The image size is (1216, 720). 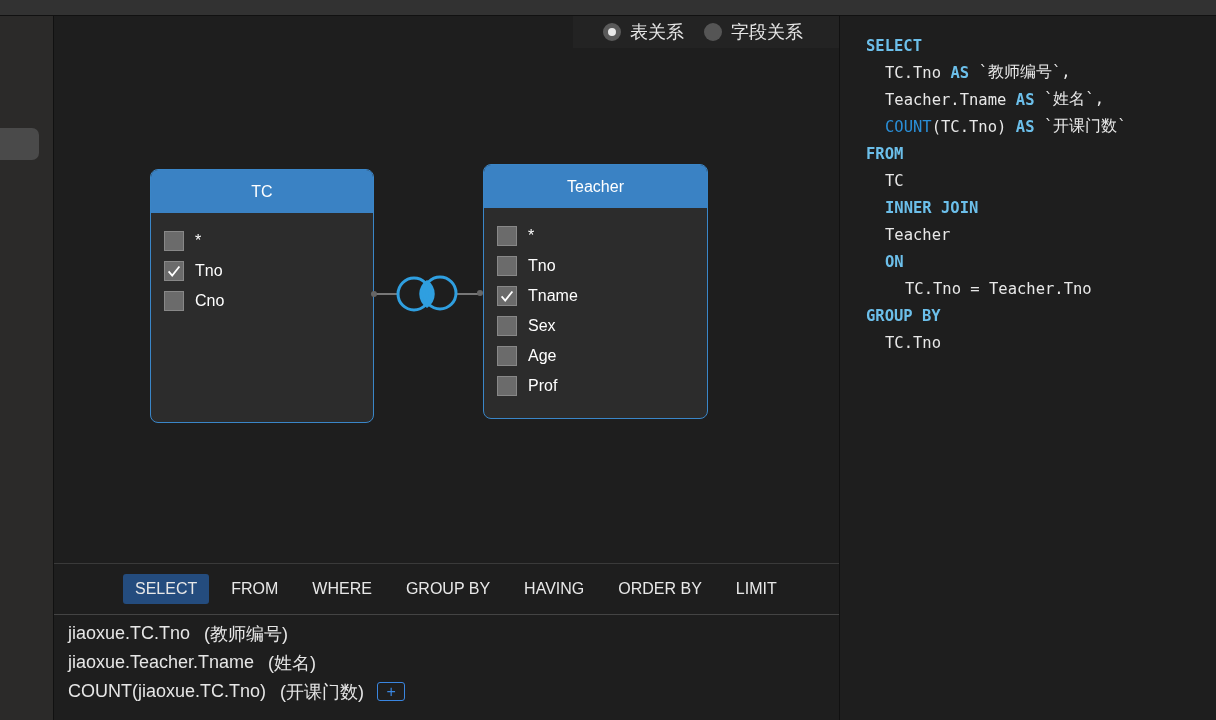 I want to click on sql-text: `姓名`,, so click(x=1074, y=99).